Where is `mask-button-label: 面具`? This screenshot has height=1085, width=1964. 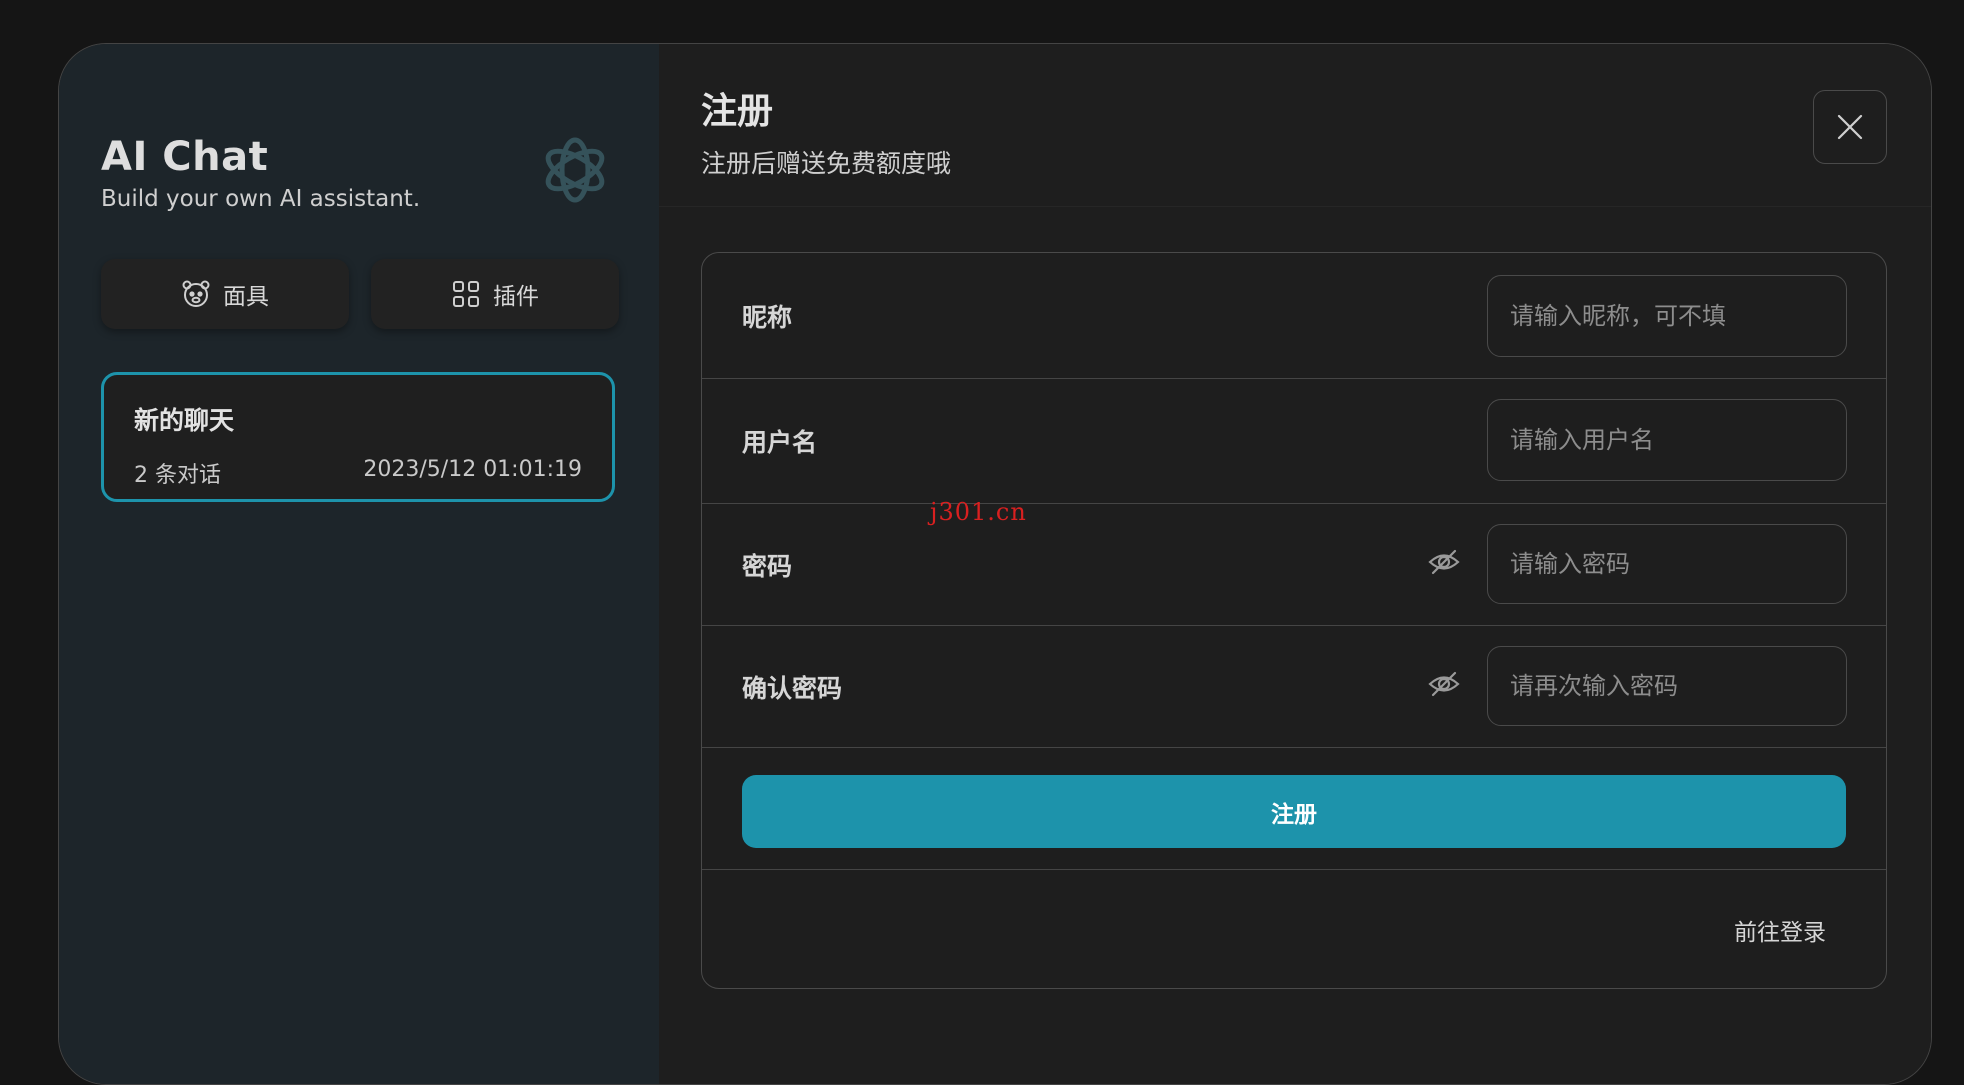 mask-button-label: 面具 is located at coordinates (246, 297).